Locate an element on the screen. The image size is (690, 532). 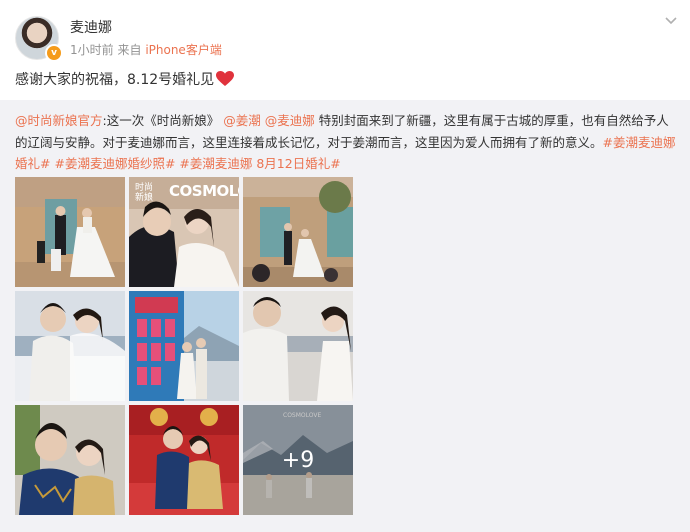
photo-8-image is located at coordinates (184, 460).